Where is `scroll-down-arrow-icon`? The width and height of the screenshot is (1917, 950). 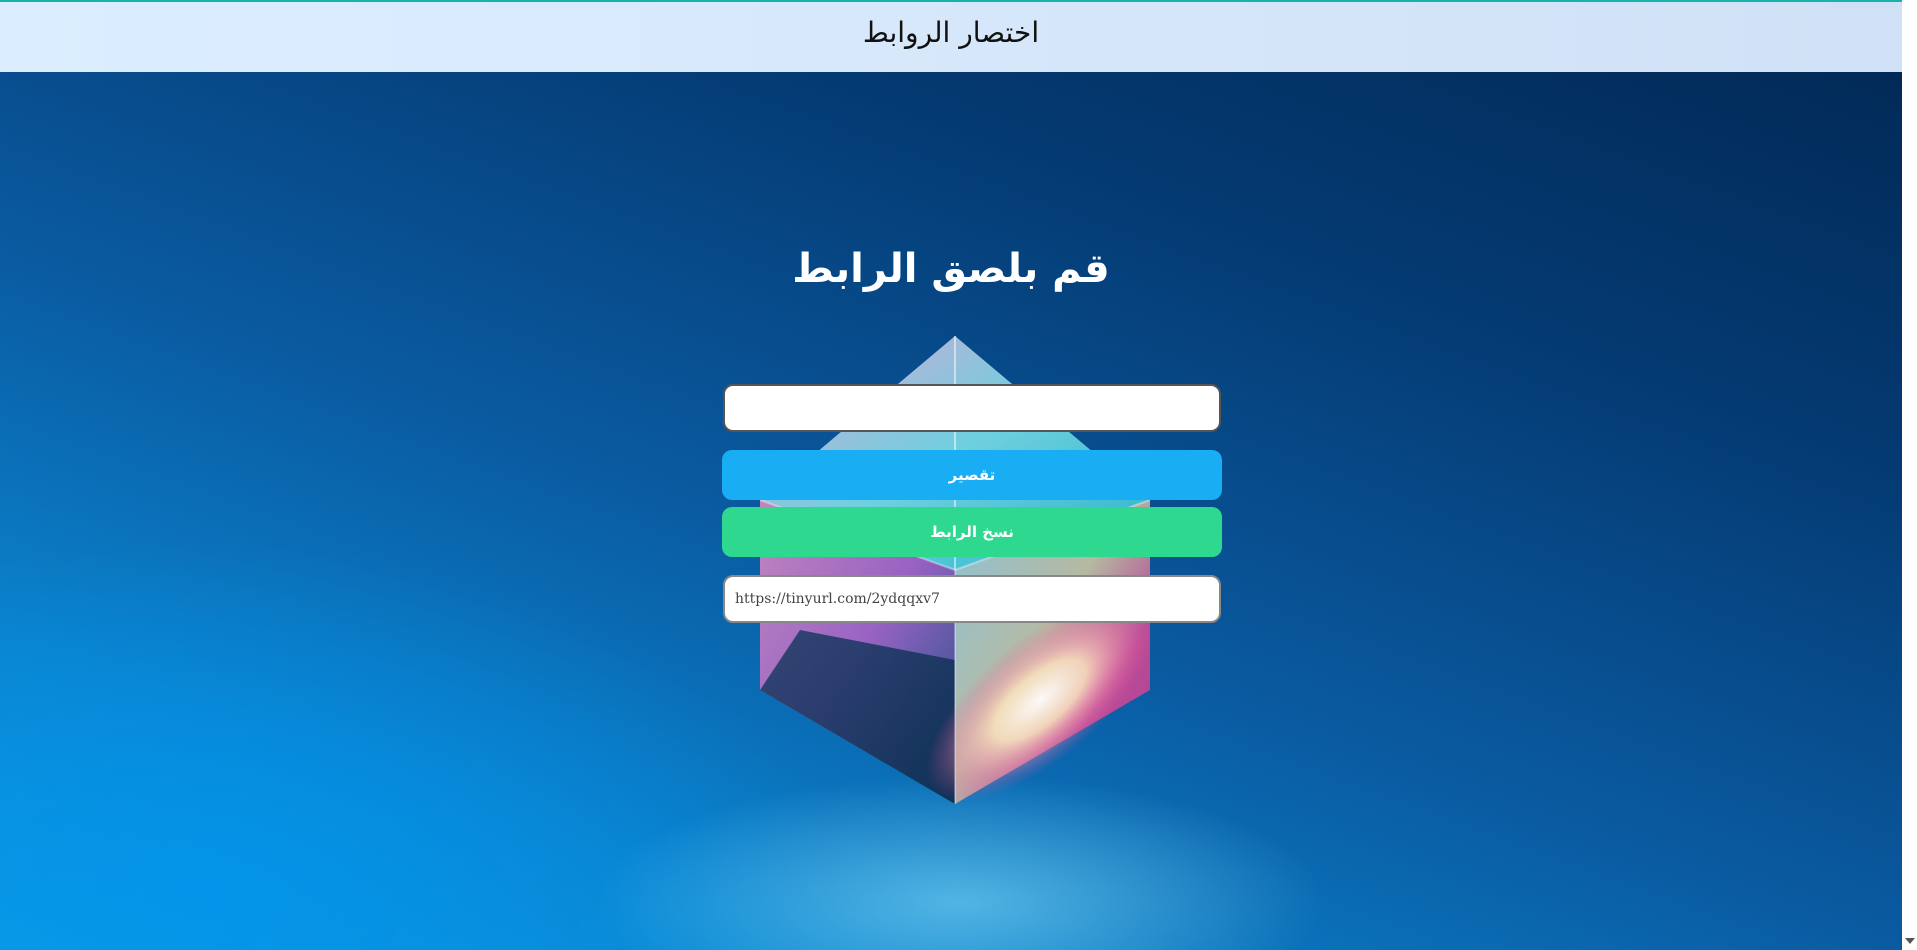 scroll-down-arrow-icon is located at coordinates (1910, 941).